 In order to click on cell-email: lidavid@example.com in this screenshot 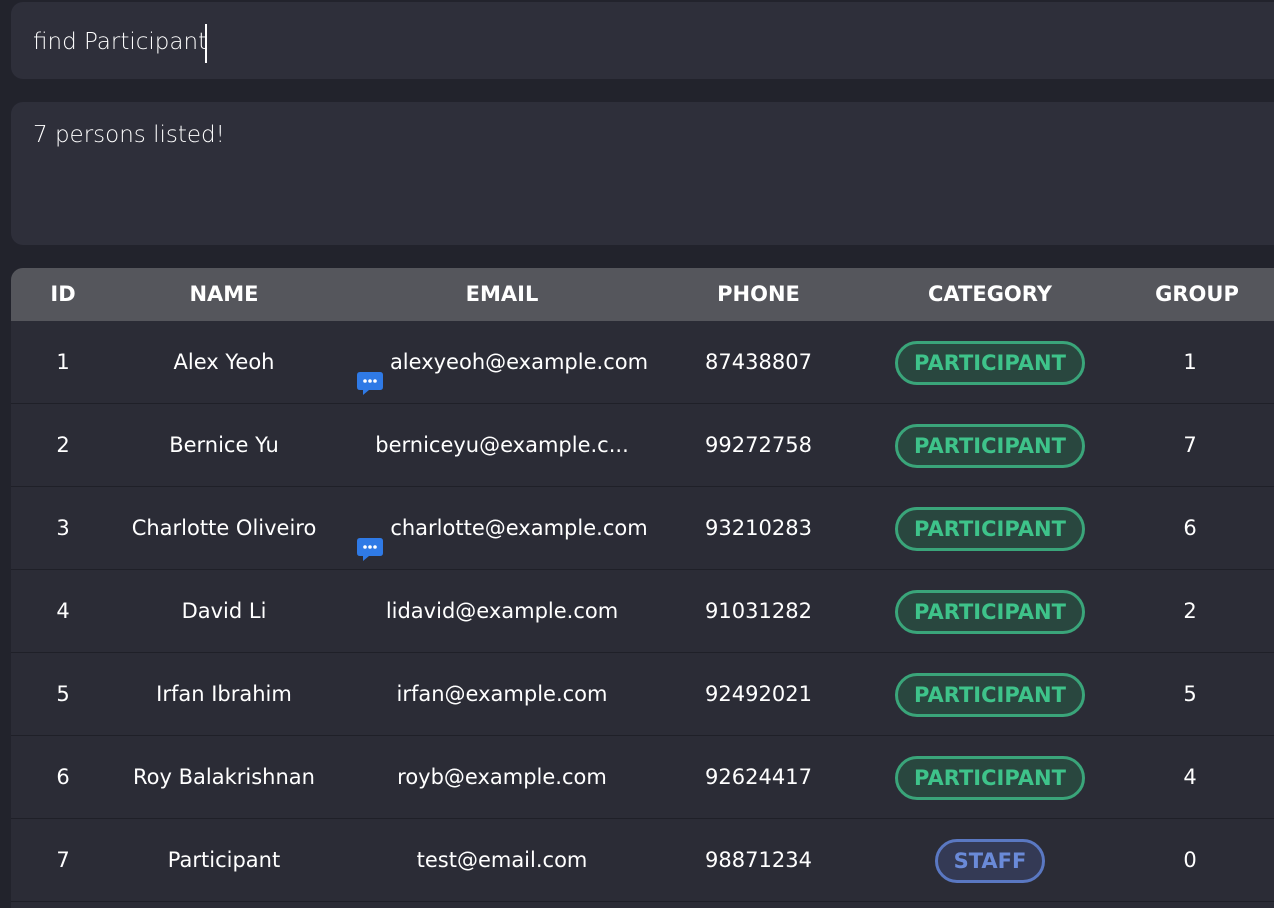, I will do `click(502, 611)`.